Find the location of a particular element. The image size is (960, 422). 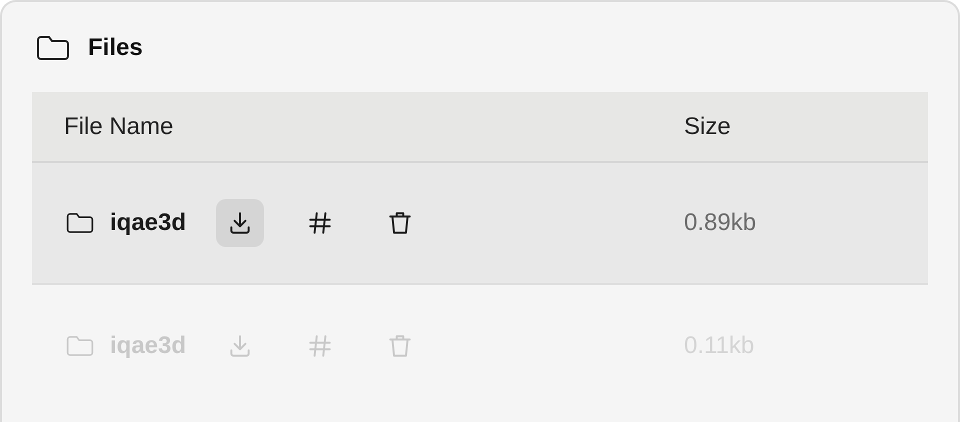

file-size: 0.89kb is located at coordinates (720, 223).